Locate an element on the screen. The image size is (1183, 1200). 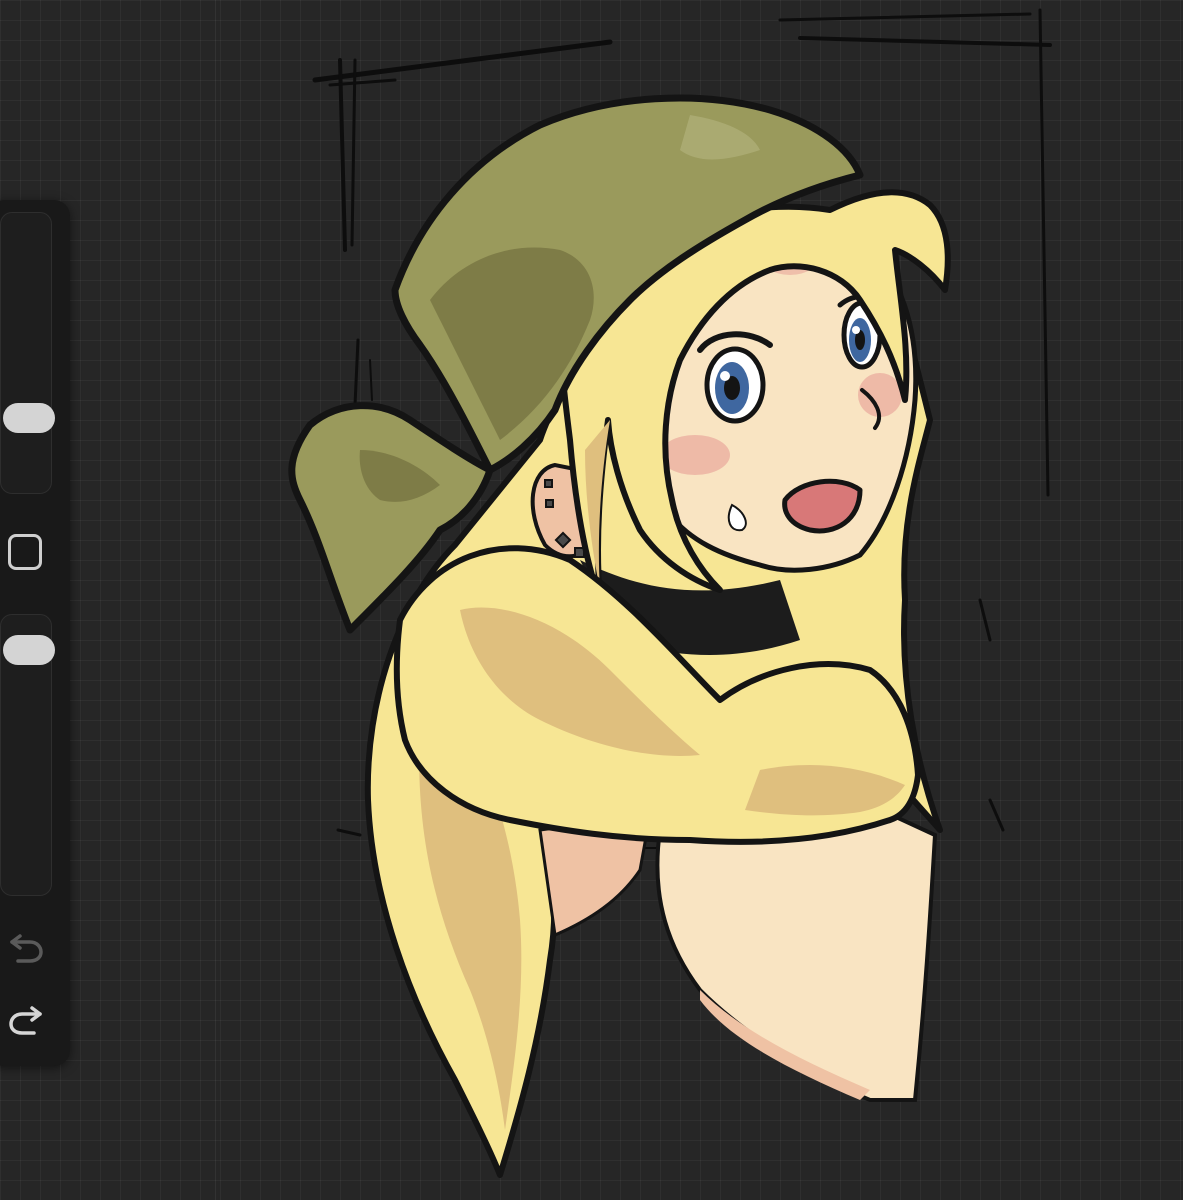
undo-arrow-icon is located at coordinates (26, 948).